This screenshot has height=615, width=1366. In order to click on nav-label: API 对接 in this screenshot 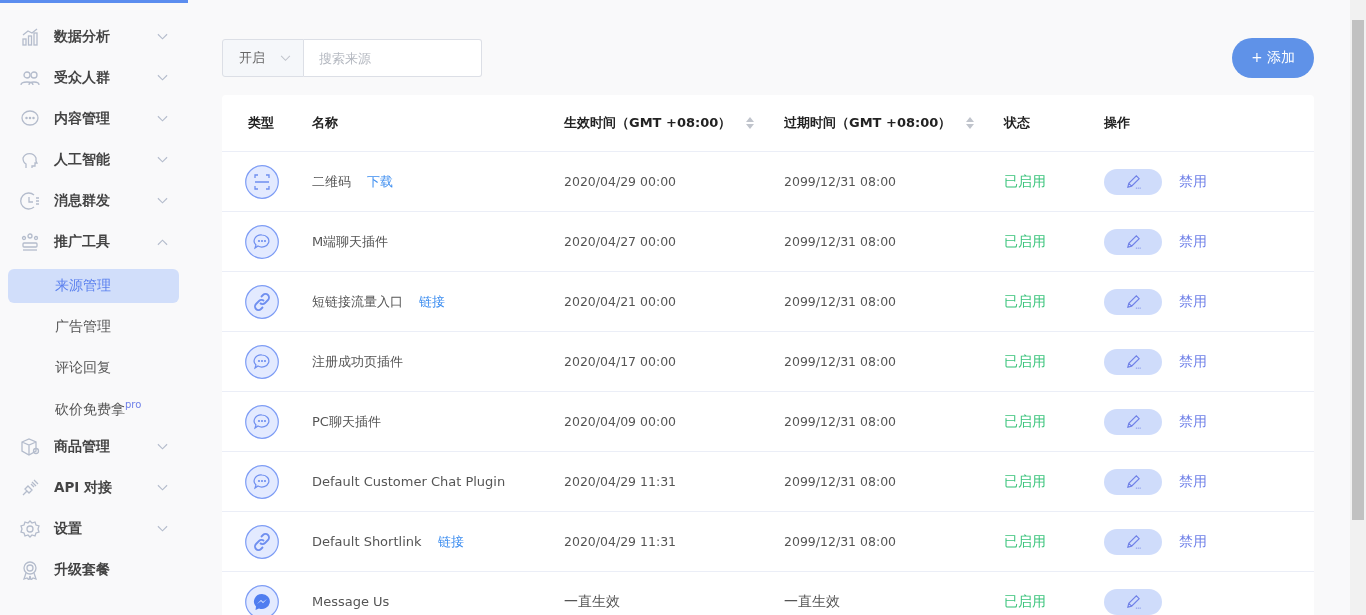, I will do `click(84, 487)`.